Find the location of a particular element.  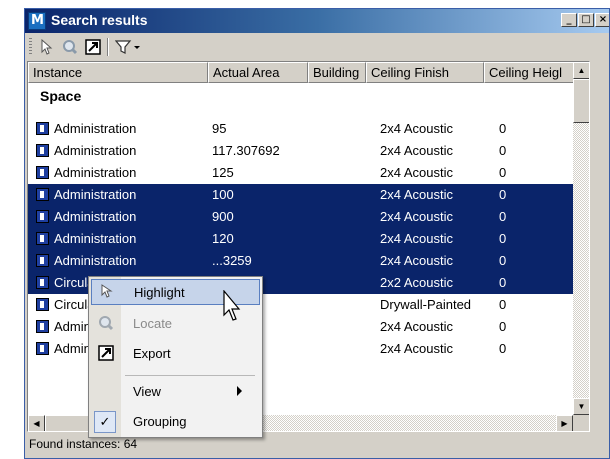

column-header-ceiling-finish: Ceiling Finish is located at coordinates (425, 72).